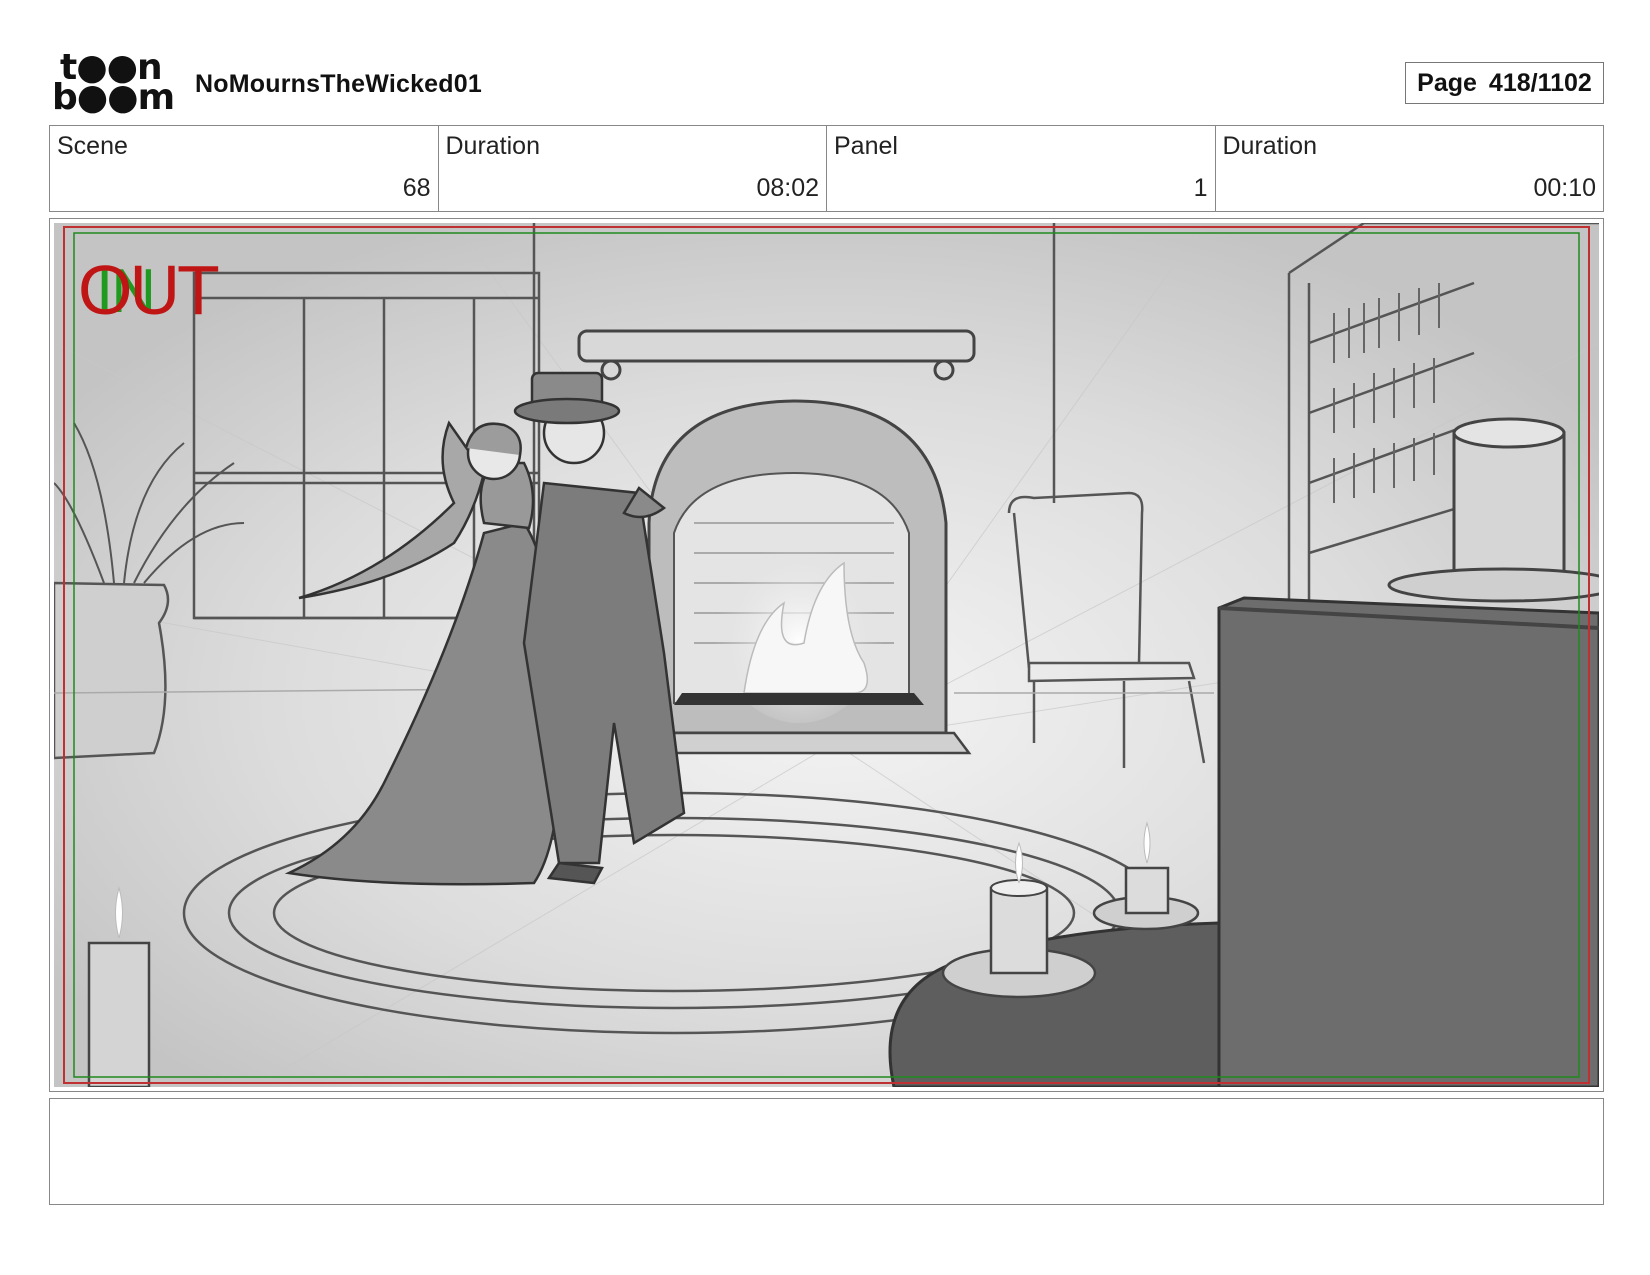  I want to click on toonboom-logo: t●●n b●●m, so click(113, 83).